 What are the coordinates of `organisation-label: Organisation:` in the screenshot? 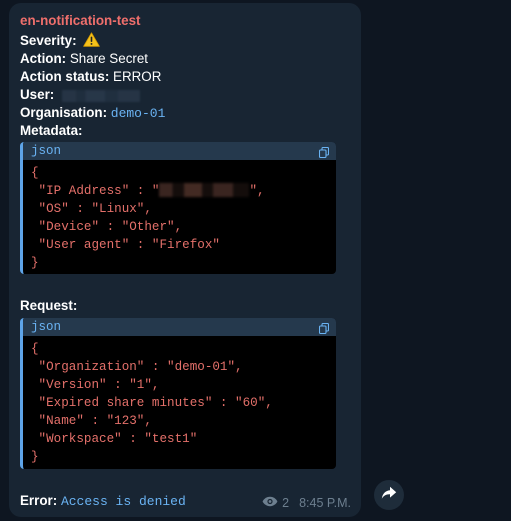 It's located at (64, 112).